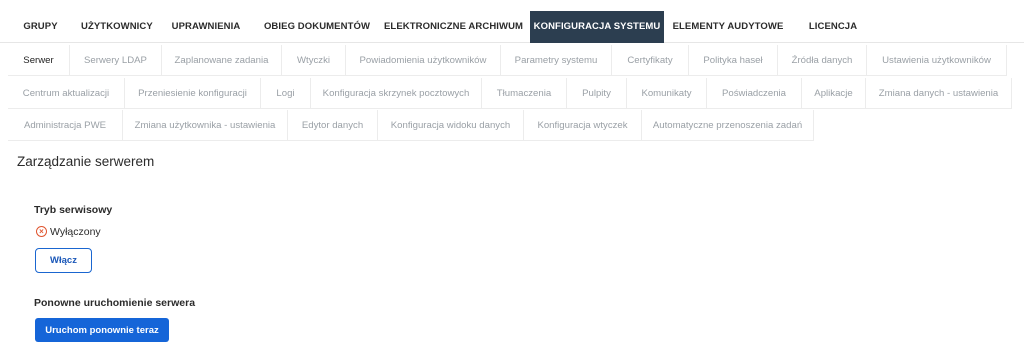 The image size is (1024, 359). I want to click on nav-tab-elementy-audytowe: ELEMENTY AUDYTOWE, so click(728, 27).